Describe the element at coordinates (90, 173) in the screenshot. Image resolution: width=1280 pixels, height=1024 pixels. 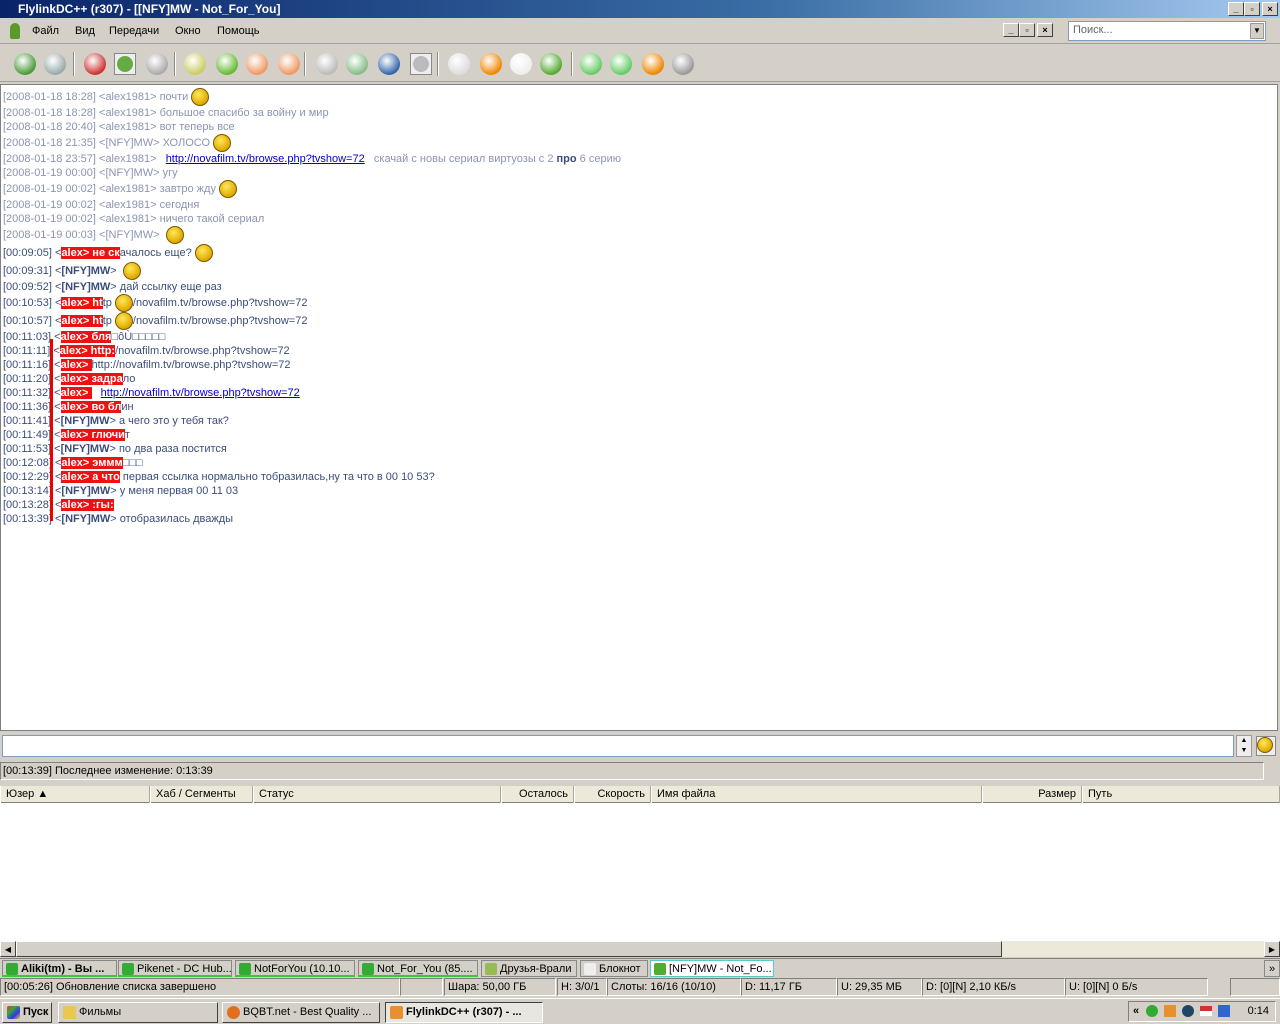
I see `chat-text: [2008-01-19 00:00] <[NFY]MW> угу` at that location.